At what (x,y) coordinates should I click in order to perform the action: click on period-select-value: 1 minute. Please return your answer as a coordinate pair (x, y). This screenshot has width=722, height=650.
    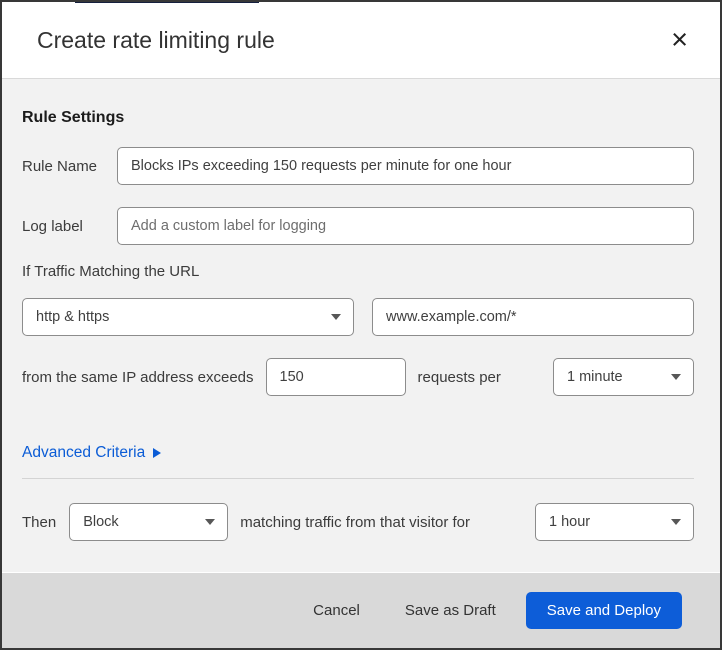
    Looking at the image, I should click on (595, 377).